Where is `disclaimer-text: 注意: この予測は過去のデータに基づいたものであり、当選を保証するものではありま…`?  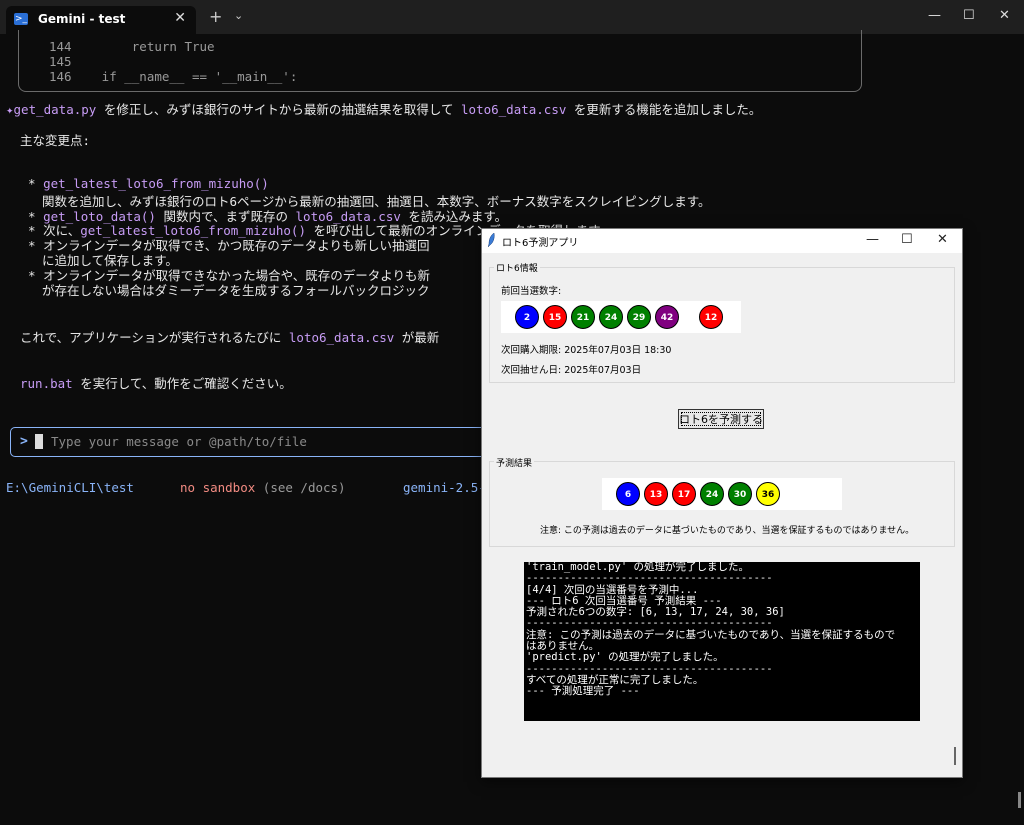 disclaimer-text: 注意: この予測は過去のデータに基づいたものであり、当選を保証するものではありま… is located at coordinates (727, 531).